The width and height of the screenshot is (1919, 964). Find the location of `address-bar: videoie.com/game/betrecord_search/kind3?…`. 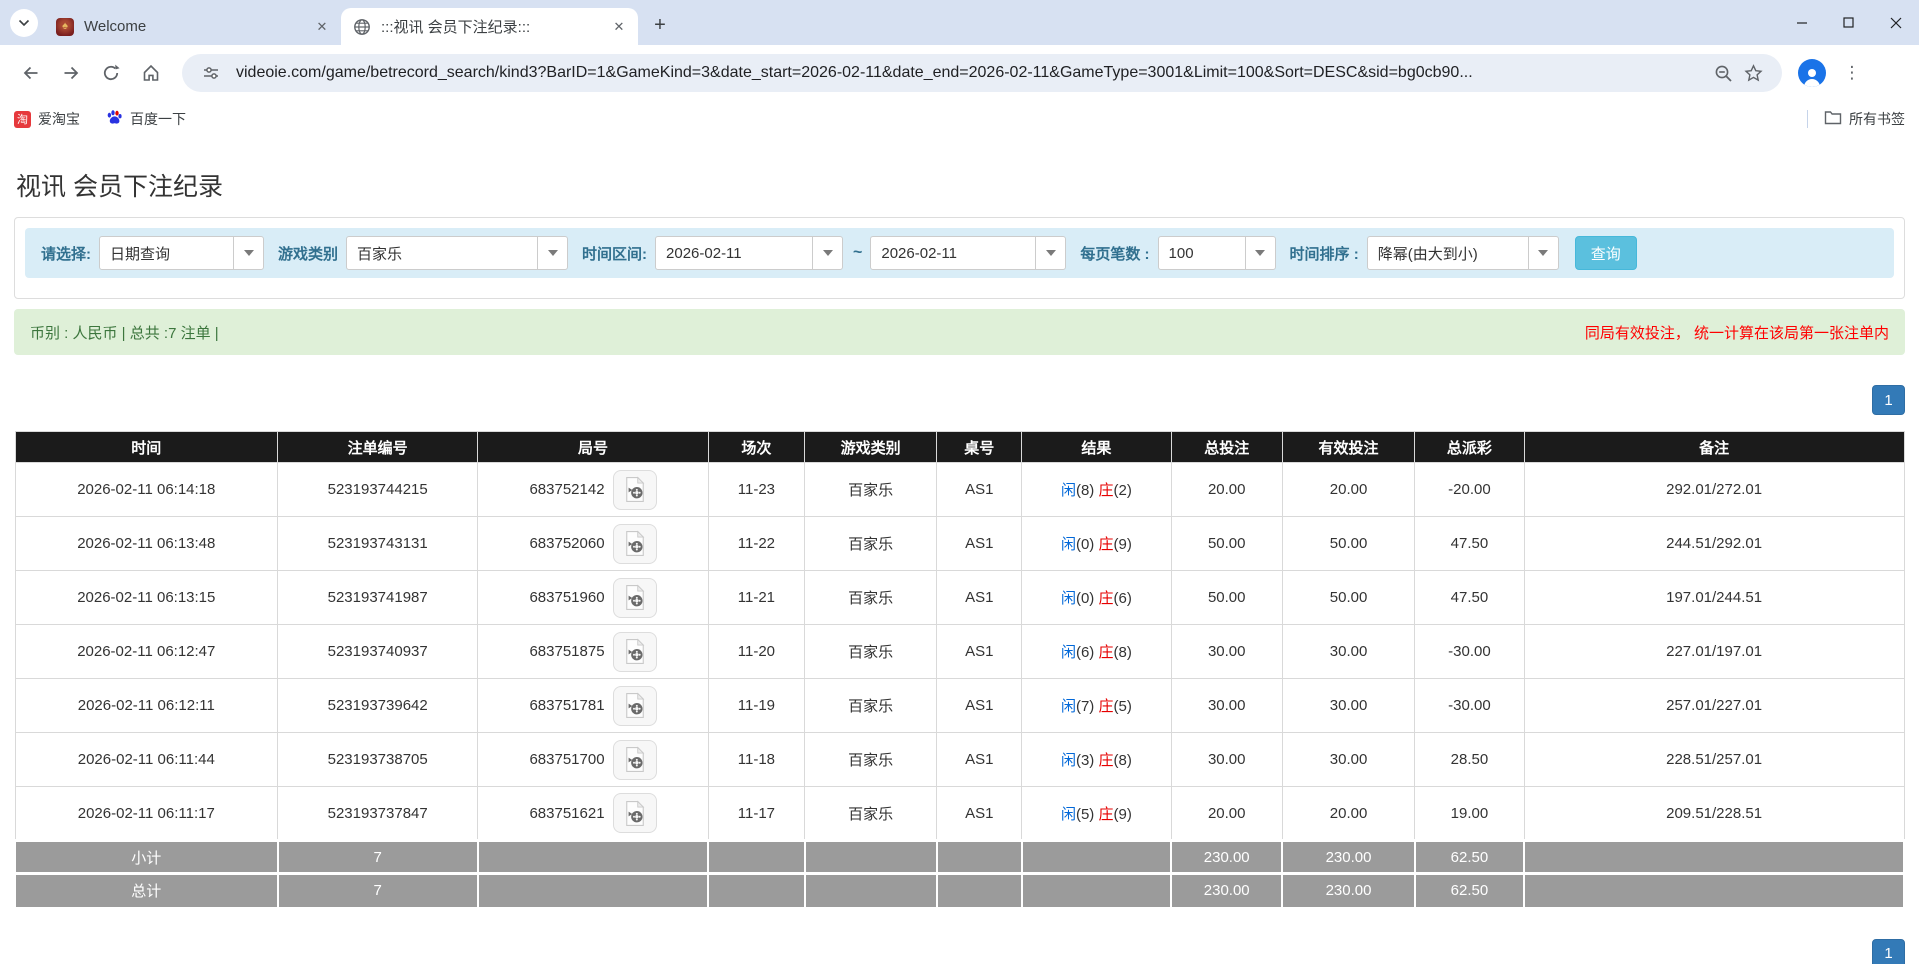

address-bar: videoie.com/game/betrecord_search/kind3?… is located at coordinates (982, 73).